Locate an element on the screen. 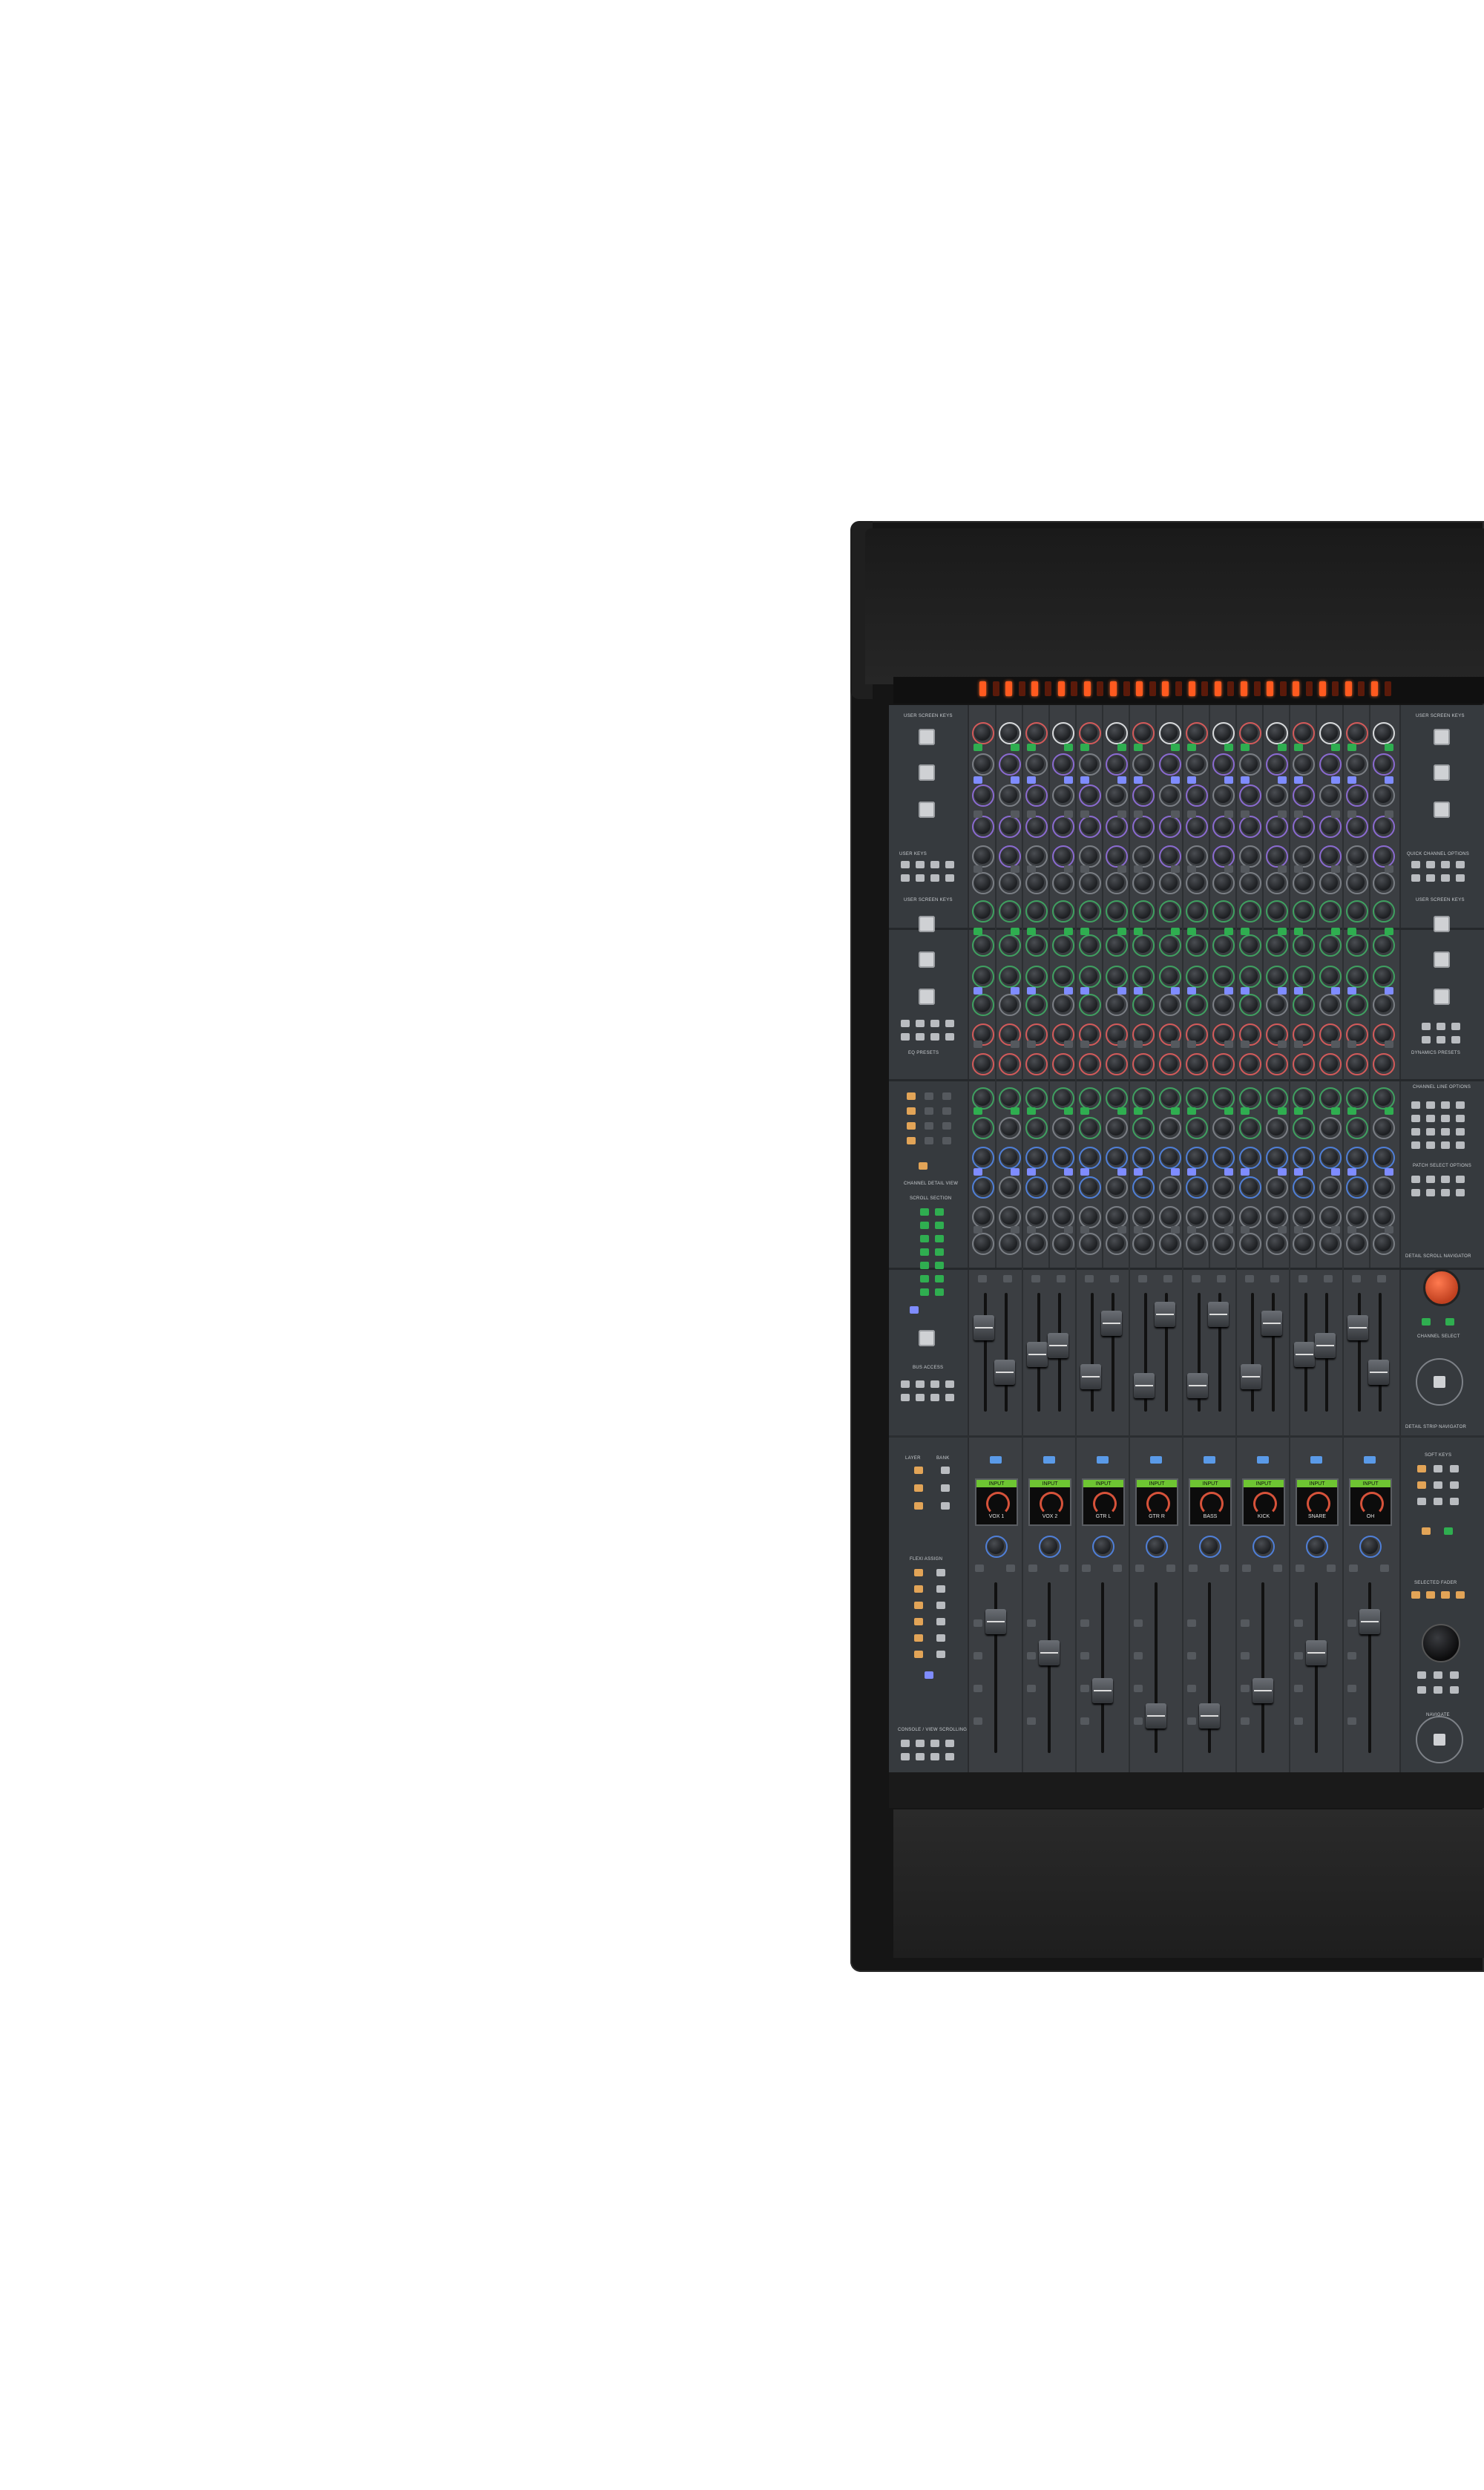 The height and width of the screenshot is (2490, 1484). detail-scroll-encoder is located at coordinates (1441, 1287).